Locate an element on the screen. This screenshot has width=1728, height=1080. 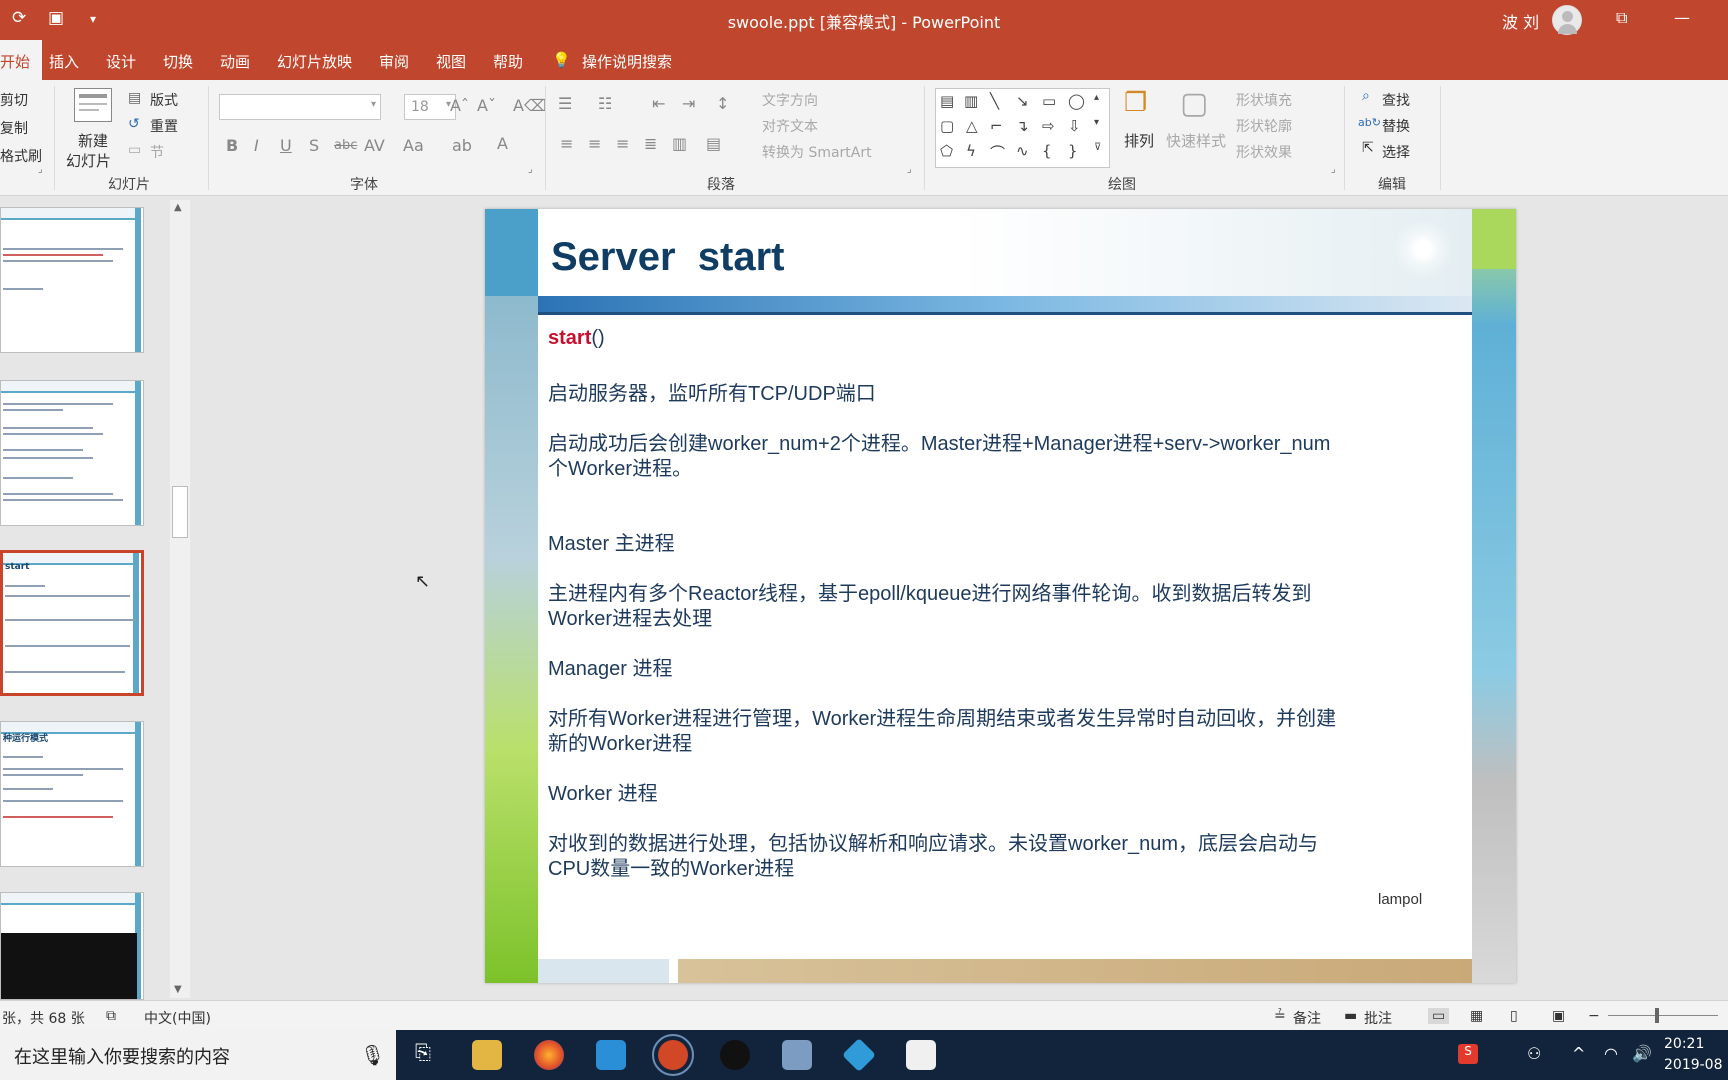
chevron-up-icon: ^ is located at coordinates (1578, 1053).